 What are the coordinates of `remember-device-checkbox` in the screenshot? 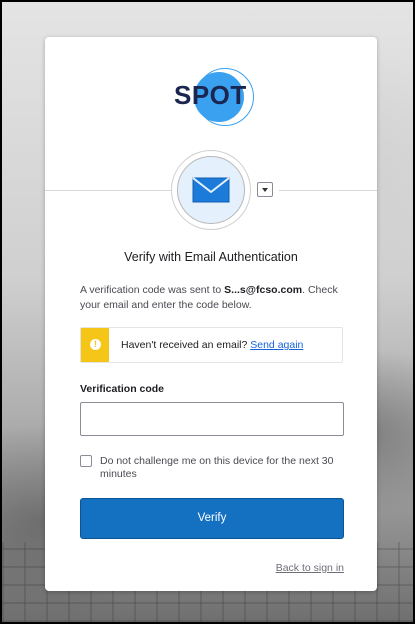 It's located at (86, 461).